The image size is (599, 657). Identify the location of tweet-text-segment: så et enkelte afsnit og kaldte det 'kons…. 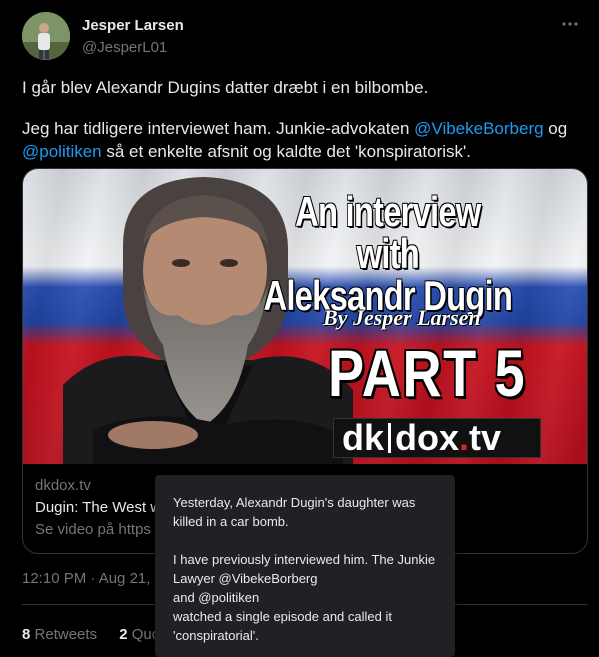
(286, 151).